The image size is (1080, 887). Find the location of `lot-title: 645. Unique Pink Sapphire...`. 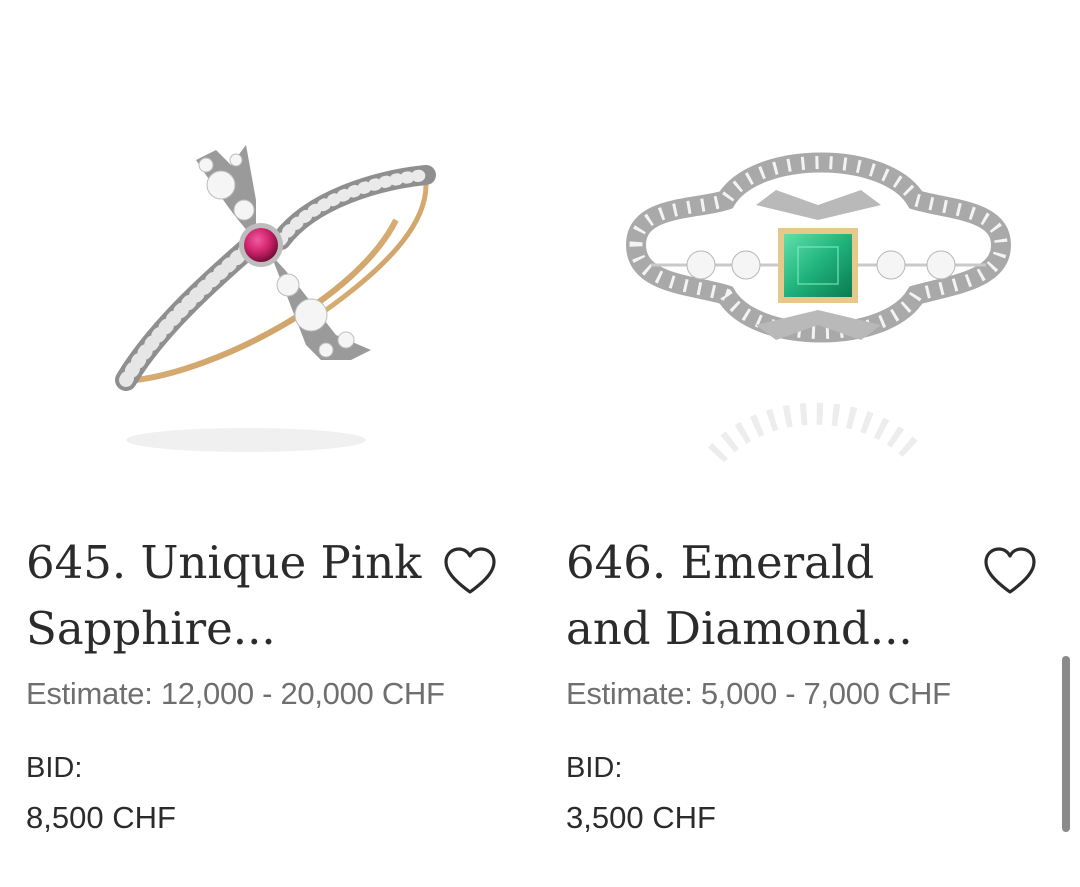

lot-title: 645. Unique Pink Sapphire... is located at coordinates (226, 596).